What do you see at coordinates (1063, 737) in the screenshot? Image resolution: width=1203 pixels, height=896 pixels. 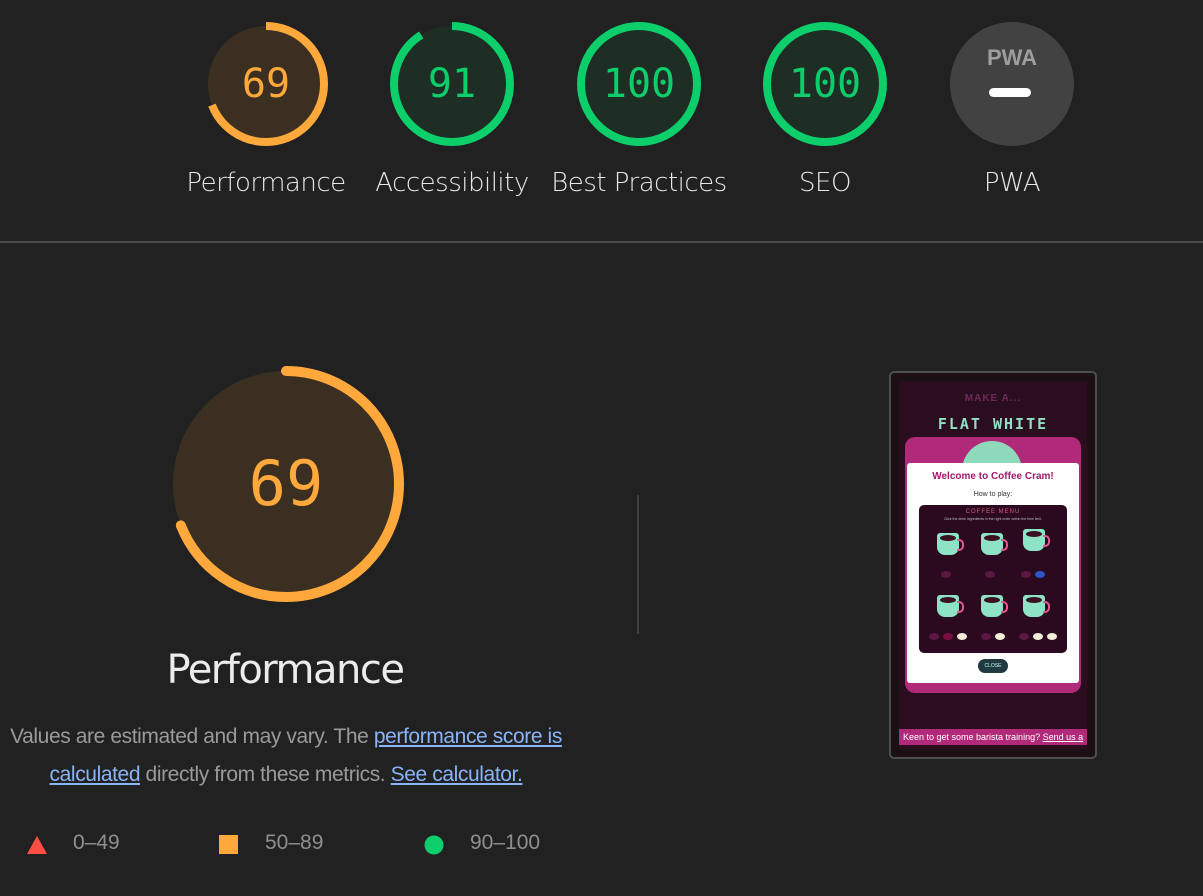 I see `screenshot-footer-link: Send us a` at bounding box center [1063, 737].